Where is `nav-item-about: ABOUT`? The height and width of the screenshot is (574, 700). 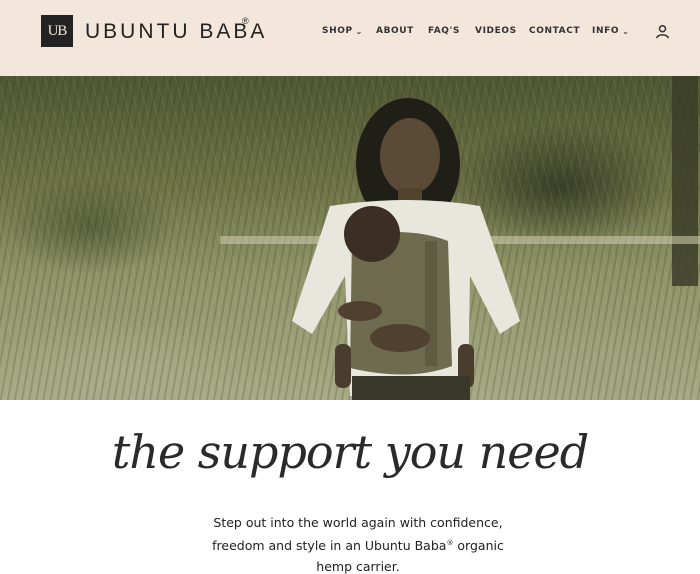 nav-item-about: ABOUT is located at coordinates (395, 31).